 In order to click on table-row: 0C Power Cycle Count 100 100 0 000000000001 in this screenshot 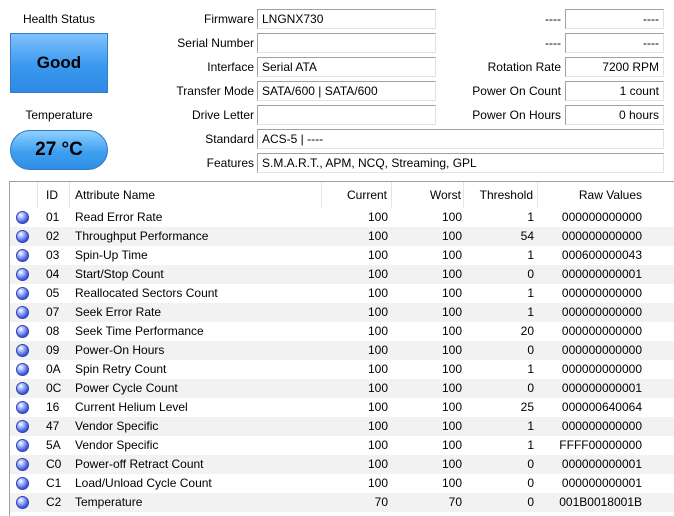, I will do `click(342, 388)`.